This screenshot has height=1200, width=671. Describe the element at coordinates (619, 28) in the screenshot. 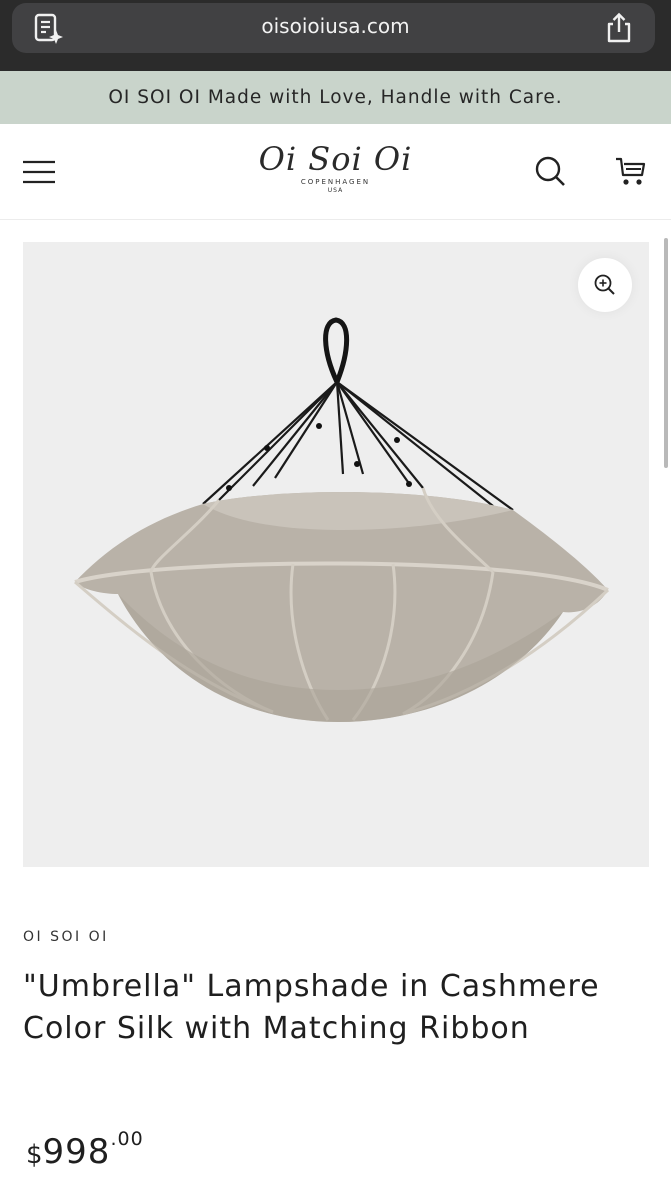

I see `share-icon` at that location.